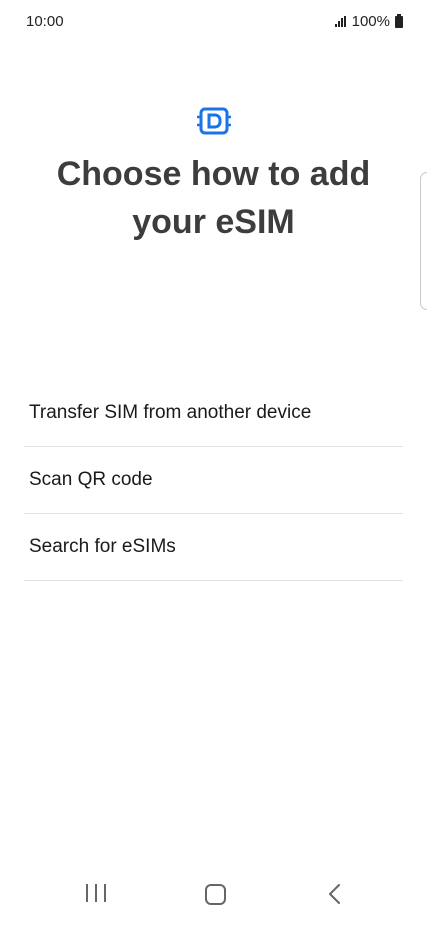 This screenshot has height=926, width=427. I want to click on transfer-sim-option: Transfer SIM from another device, so click(213, 413).